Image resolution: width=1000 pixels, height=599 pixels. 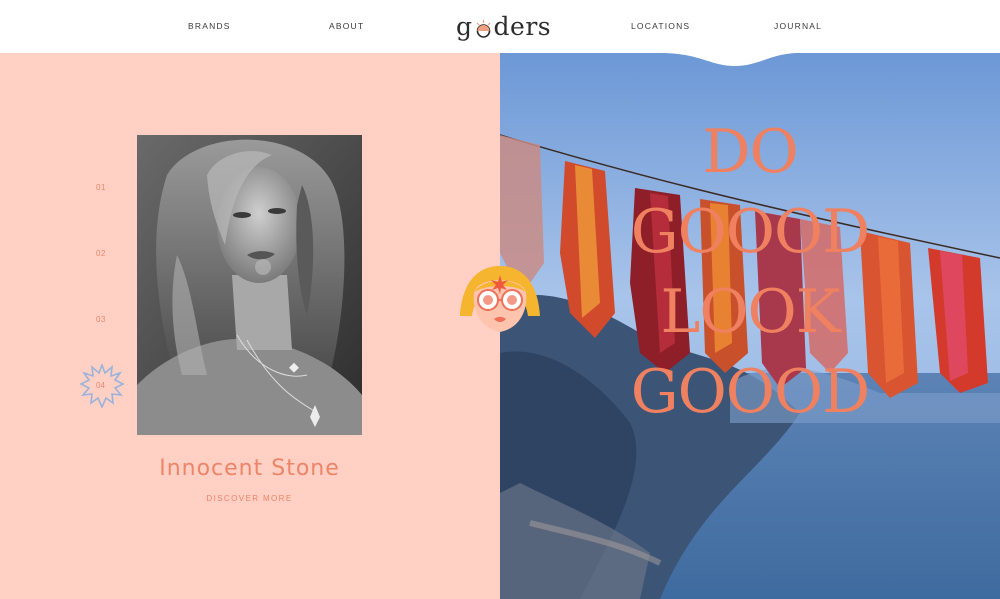 What do you see at coordinates (346, 26) in the screenshot?
I see `nav-about: ABOUT` at bounding box center [346, 26].